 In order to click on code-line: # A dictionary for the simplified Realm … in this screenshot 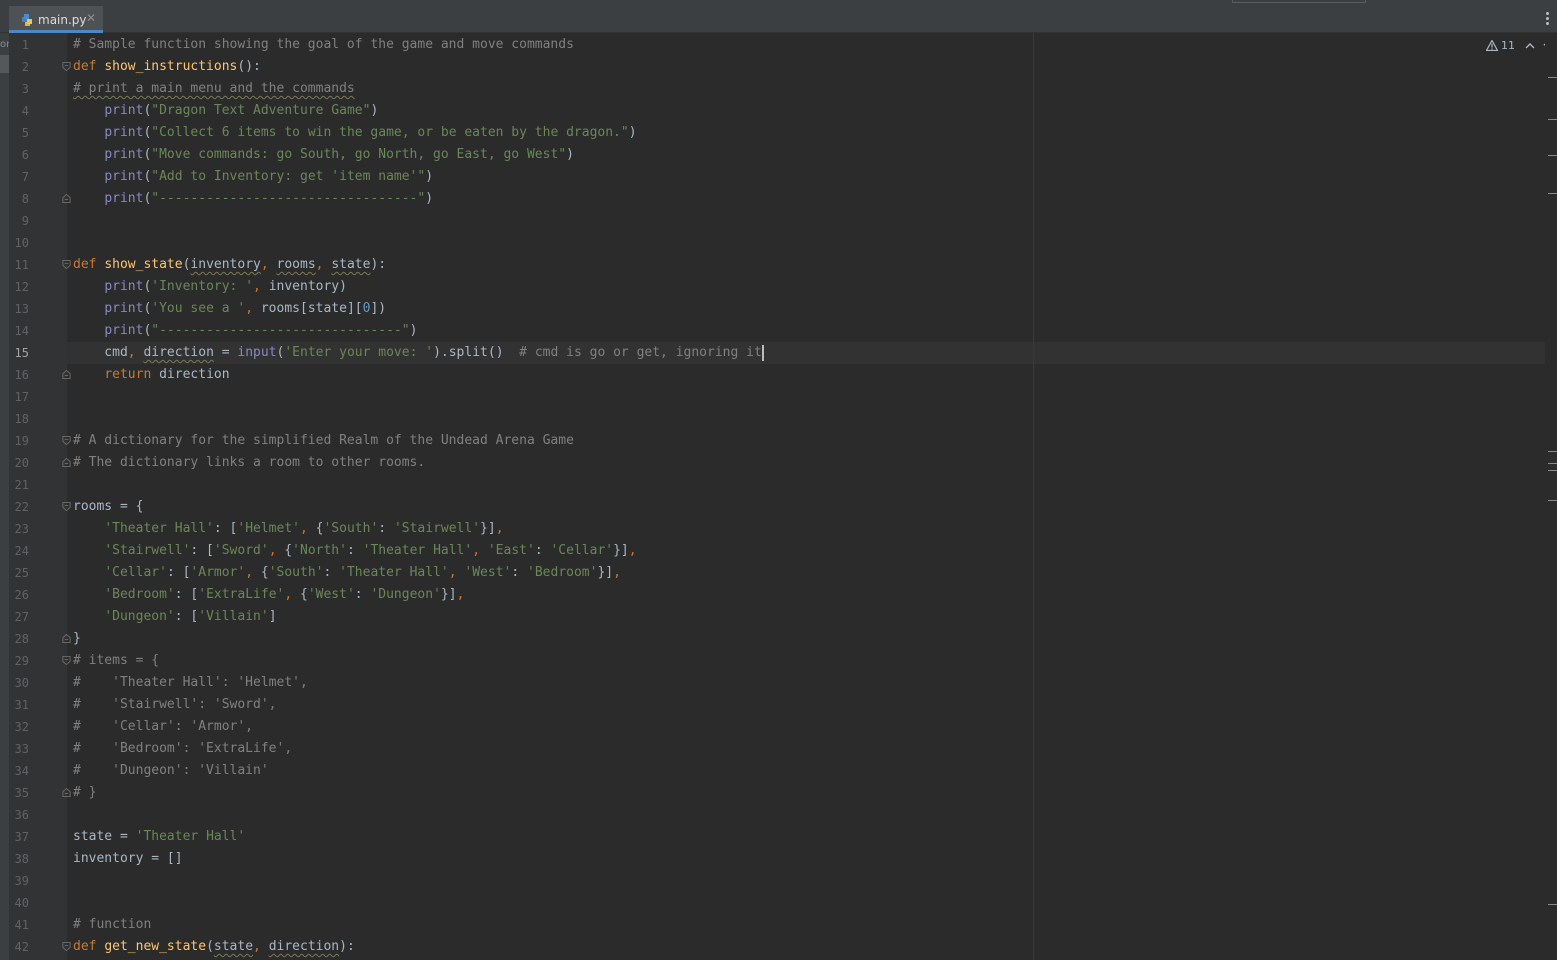, I will do `click(323, 441)`.